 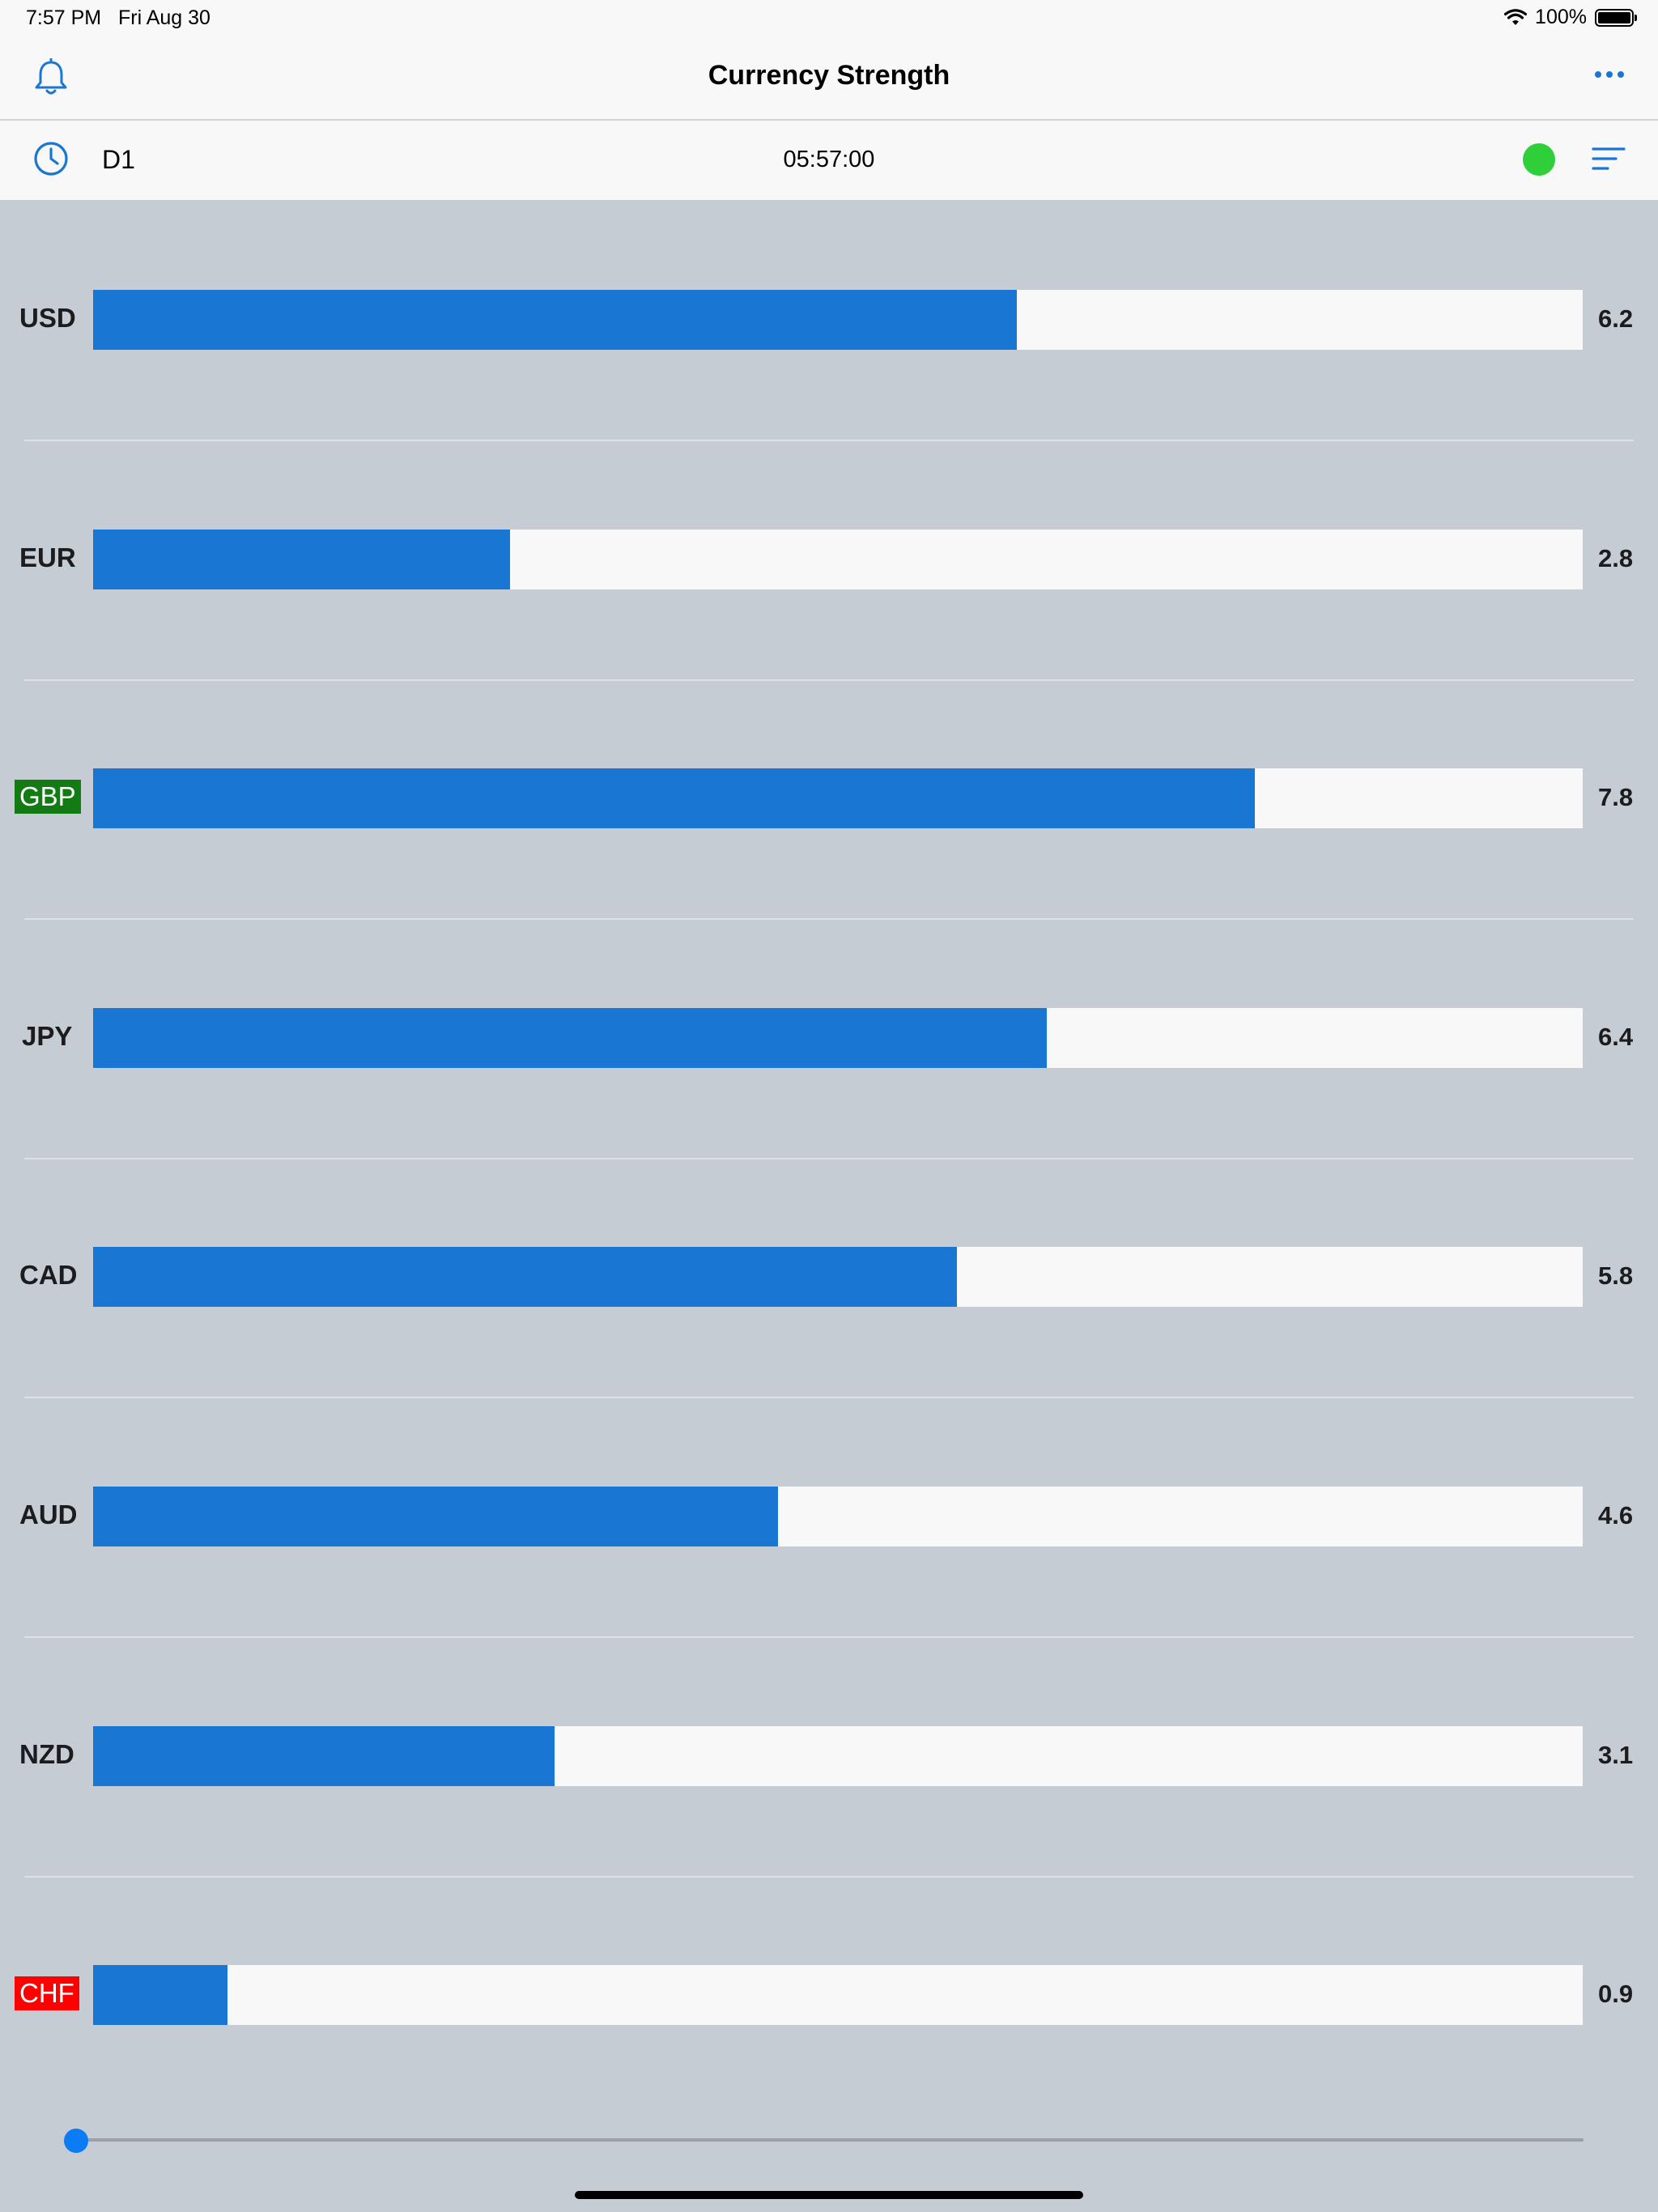 I want to click on currency-row: JPY 6.4, so click(x=829, y=1038).